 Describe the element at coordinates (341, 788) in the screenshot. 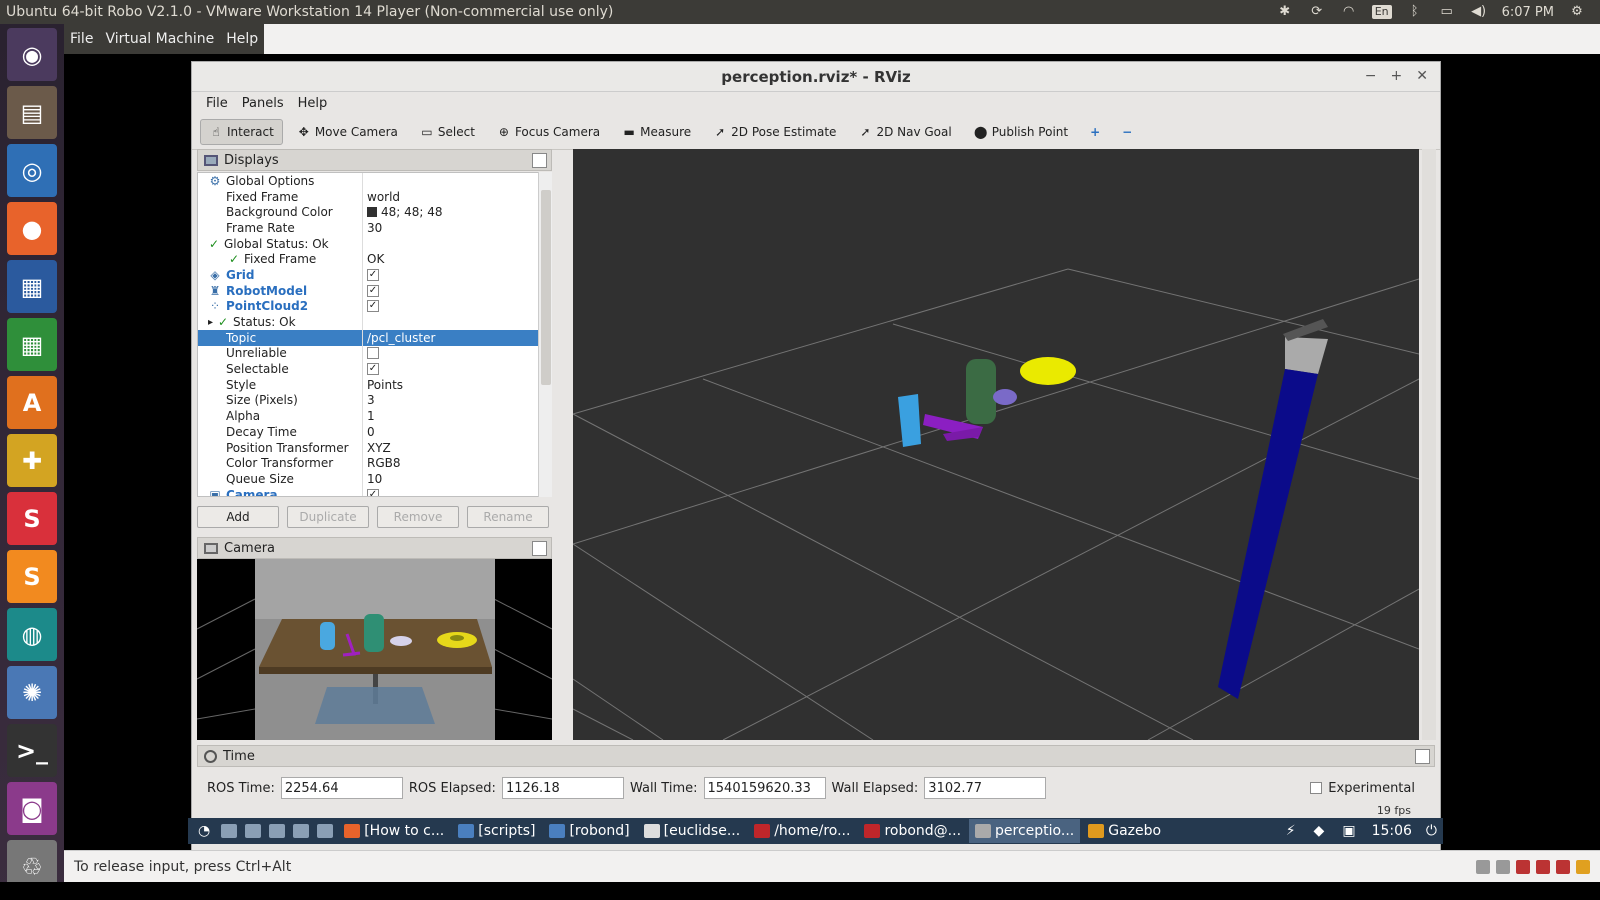

I see `ros-time-field: 2254.64` at that location.